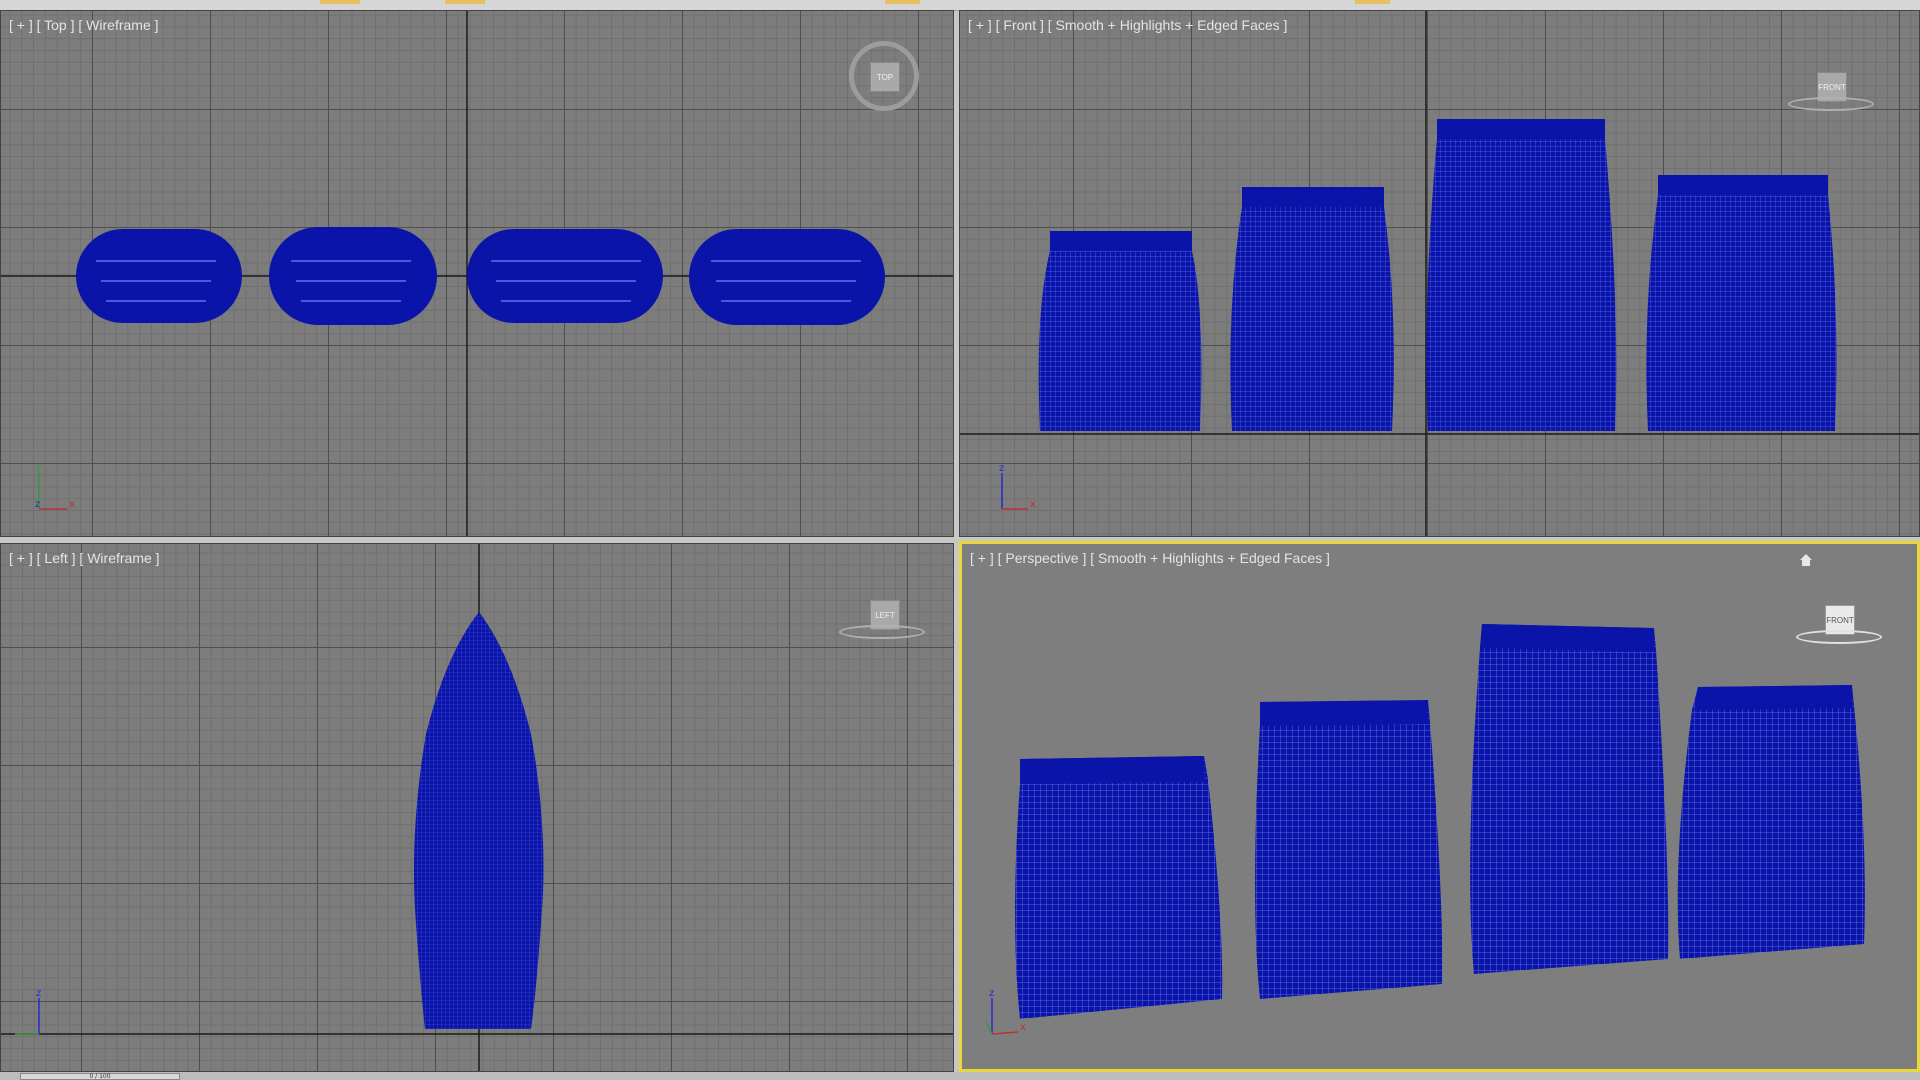  What do you see at coordinates (28, 1011) in the screenshot?
I see `axis-tripod-icon: z` at bounding box center [28, 1011].